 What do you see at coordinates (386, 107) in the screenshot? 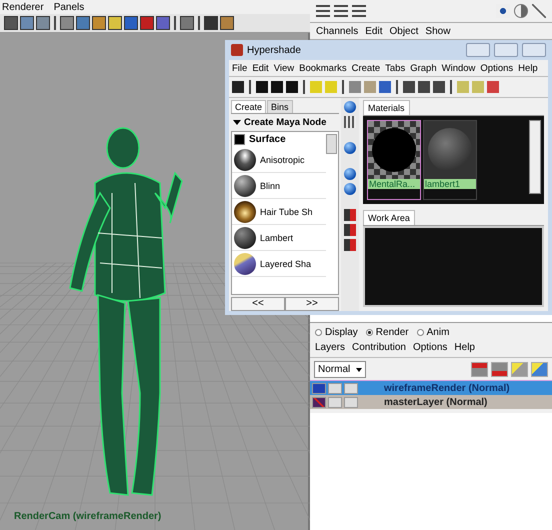
I see `tab: Materials` at bounding box center [386, 107].